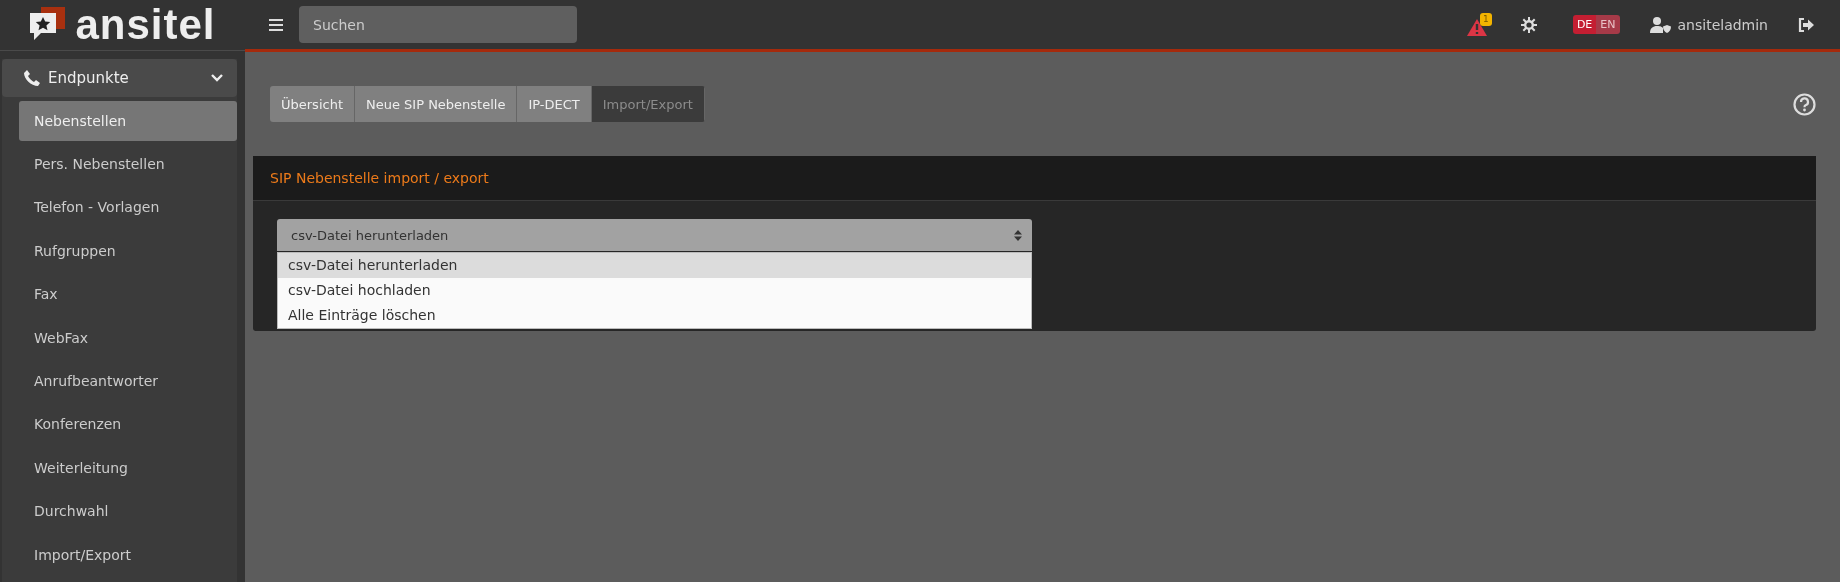 This screenshot has height=582, width=1840. Describe the element at coordinates (1018, 235) in the screenshot. I see `sort-arrows-icon` at that location.